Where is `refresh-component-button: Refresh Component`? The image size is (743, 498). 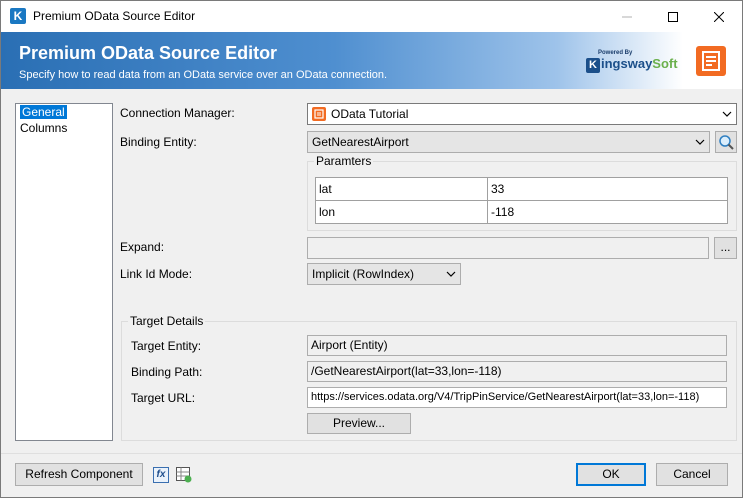
refresh-component-button: Refresh Component is located at coordinates (79, 474).